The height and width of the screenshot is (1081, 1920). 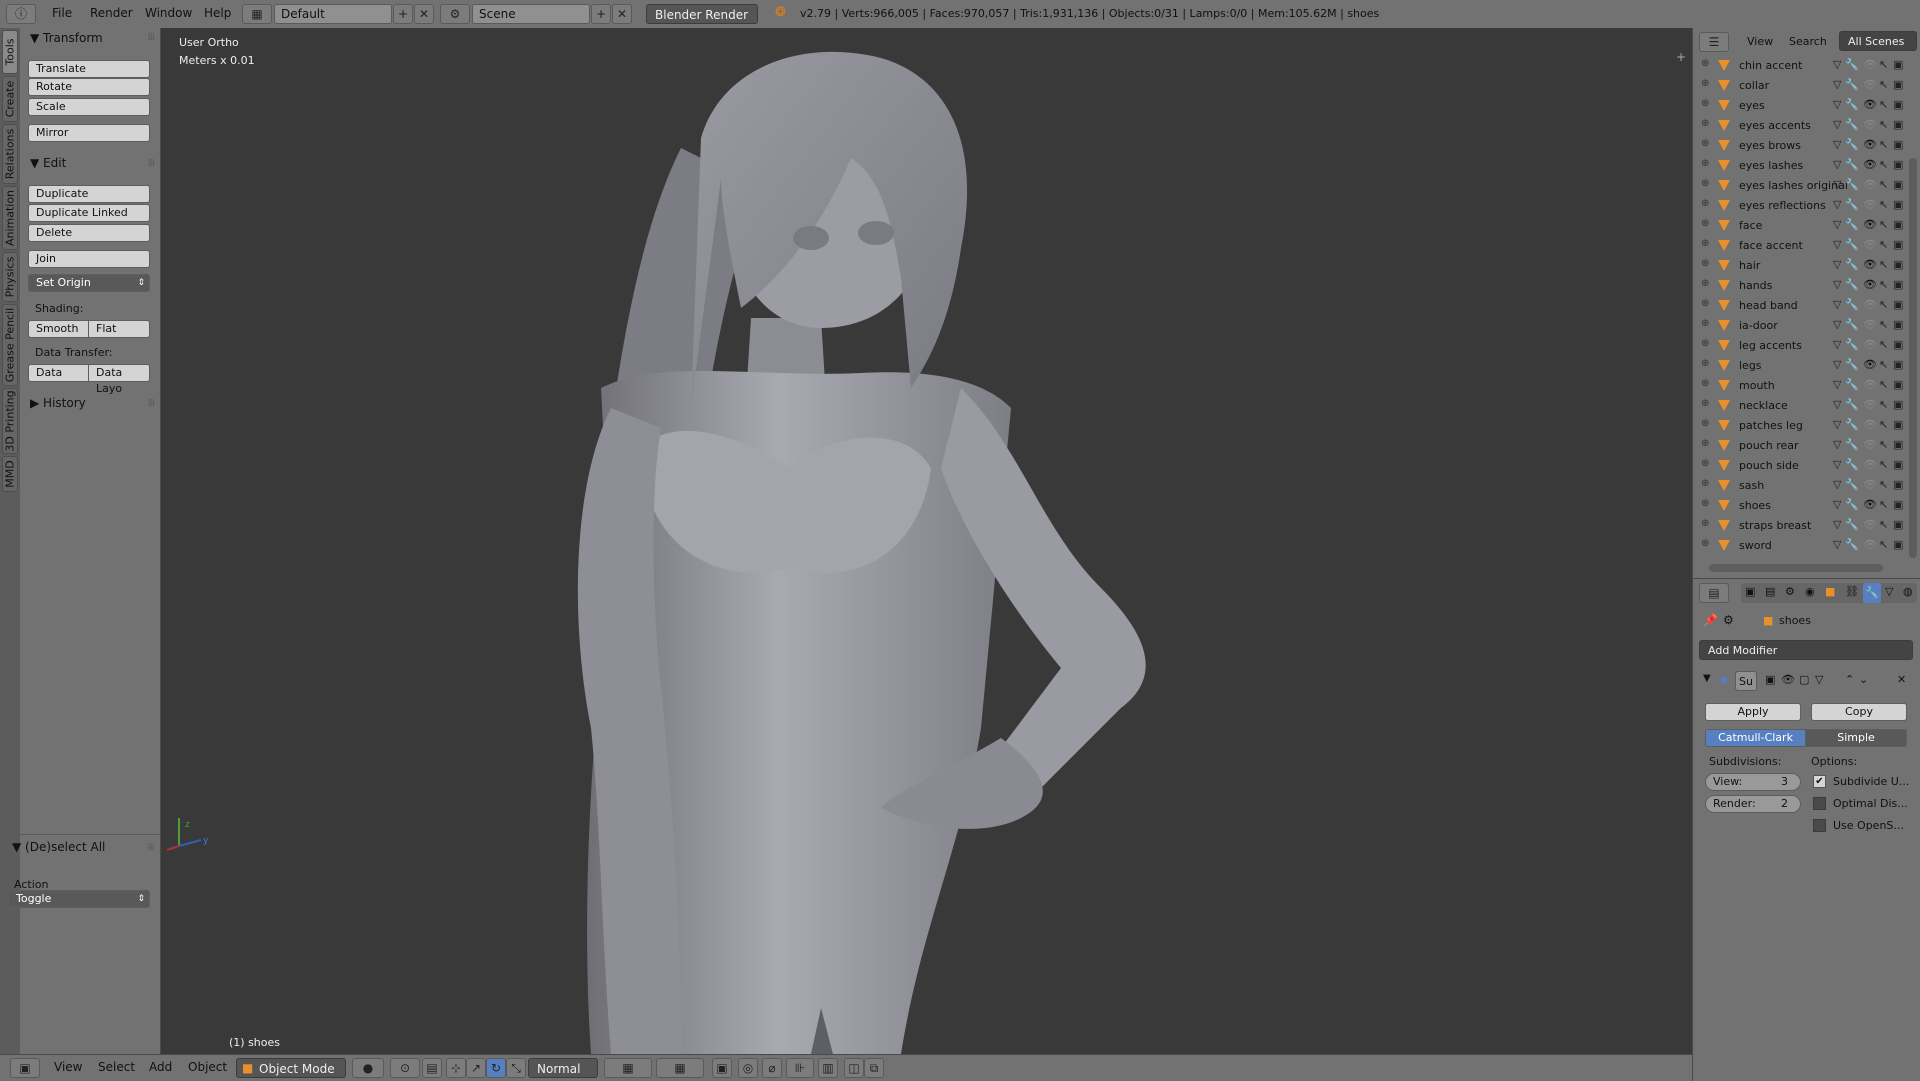 What do you see at coordinates (1810, 591) in the screenshot?
I see `world-context-icon: ◉` at bounding box center [1810, 591].